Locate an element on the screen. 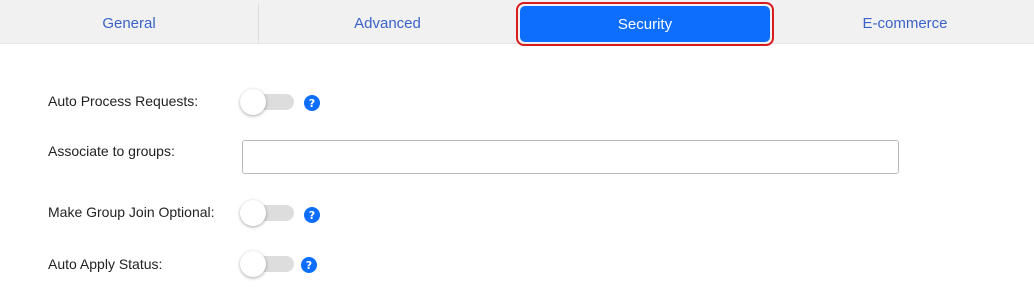 This screenshot has height=287, width=1034. tab-security-label: Security is located at coordinates (645, 24).